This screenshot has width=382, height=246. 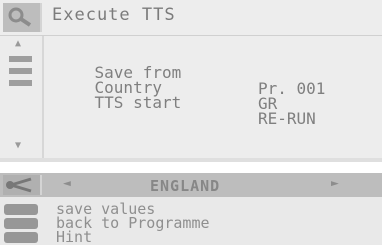 I want to click on settings-scrollbar: ▲ ▼, so click(x=22, y=98).